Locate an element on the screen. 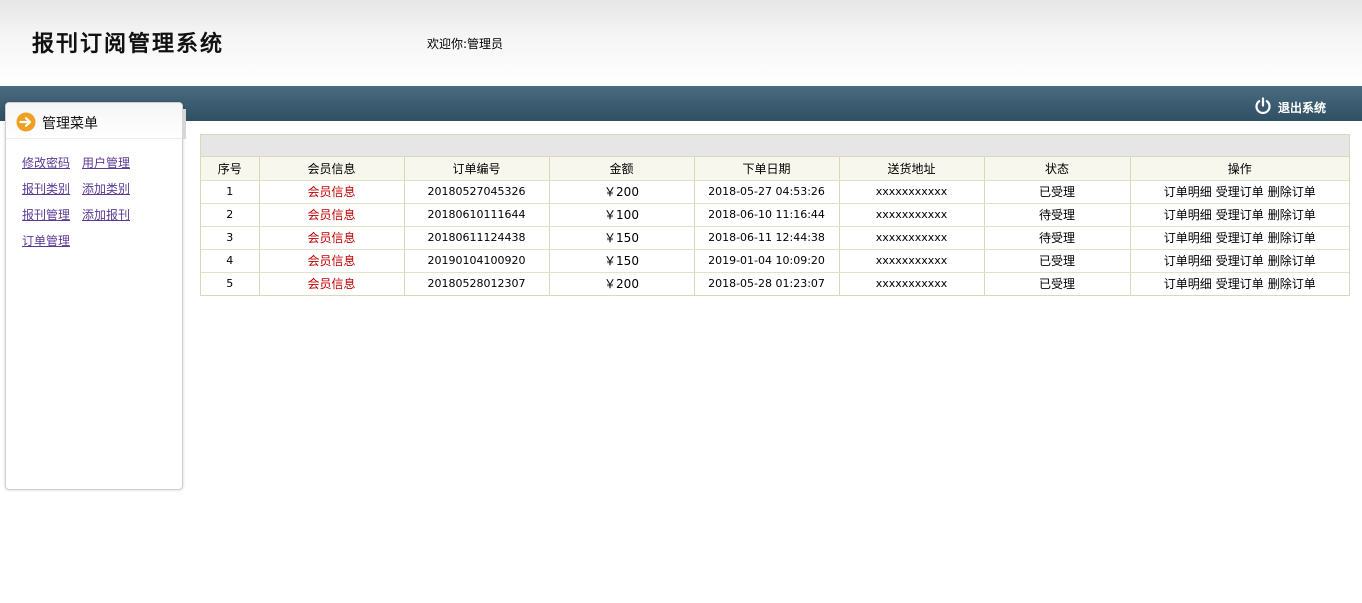  column-header-index: 序号 is located at coordinates (230, 169).